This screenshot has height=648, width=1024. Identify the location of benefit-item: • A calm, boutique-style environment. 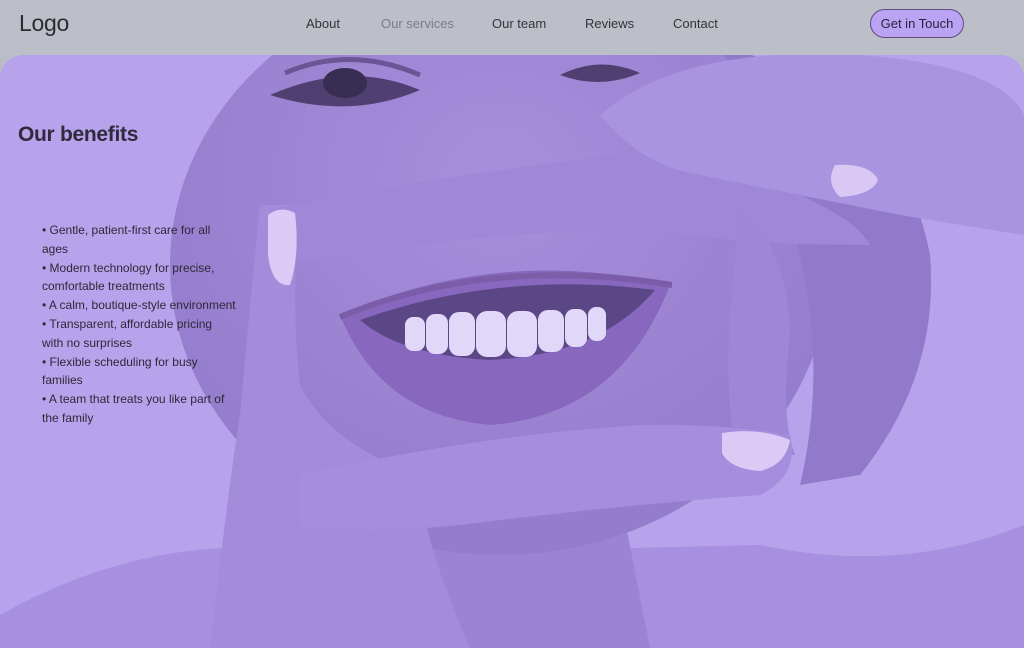
(139, 305).